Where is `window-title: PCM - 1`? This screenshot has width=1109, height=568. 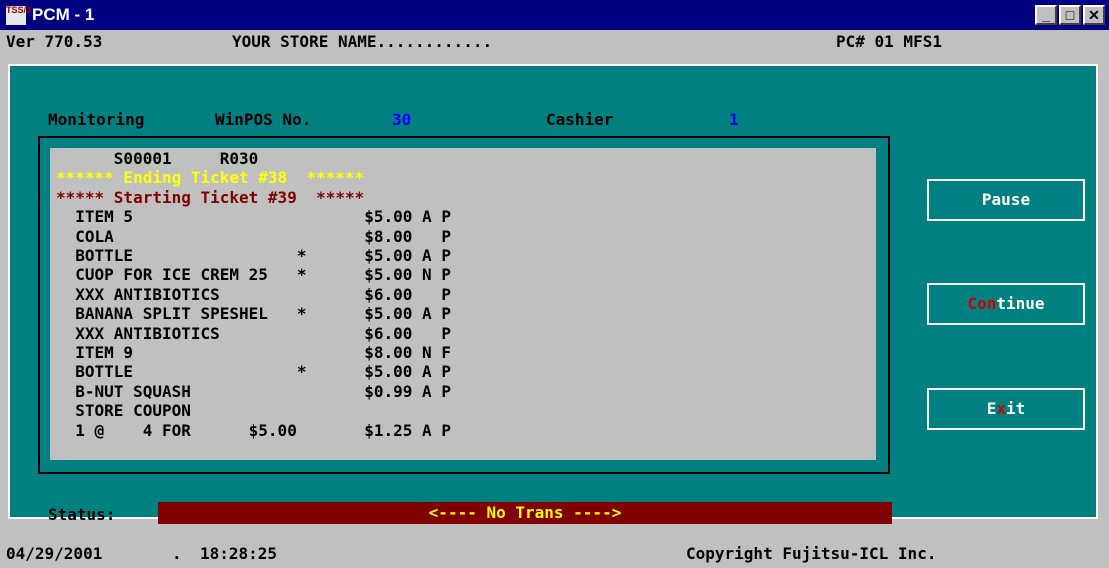 window-title: PCM - 1 is located at coordinates (63, 14).